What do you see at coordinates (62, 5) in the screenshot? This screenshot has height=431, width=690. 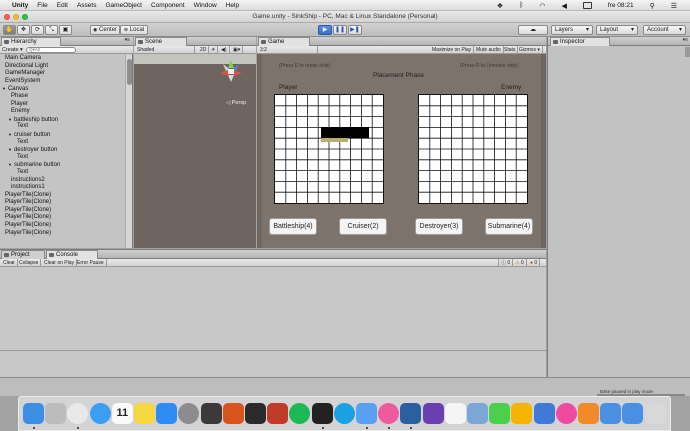 I see `menu-edit: Edit` at bounding box center [62, 5].